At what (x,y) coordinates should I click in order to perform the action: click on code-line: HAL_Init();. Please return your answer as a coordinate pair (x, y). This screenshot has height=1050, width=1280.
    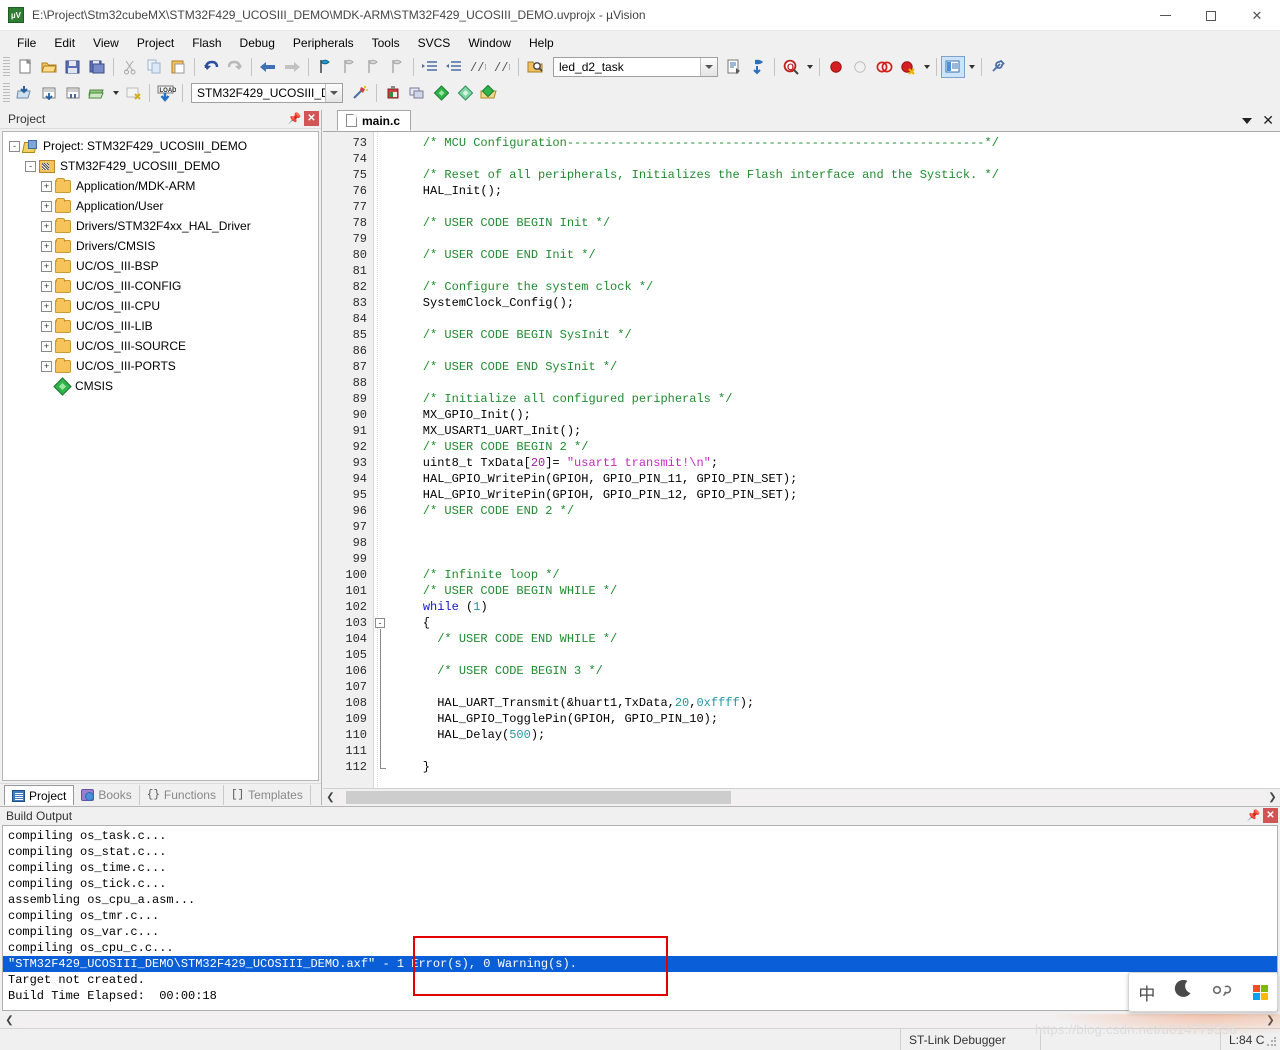
    Looking at the image, I should click on (837, 191).